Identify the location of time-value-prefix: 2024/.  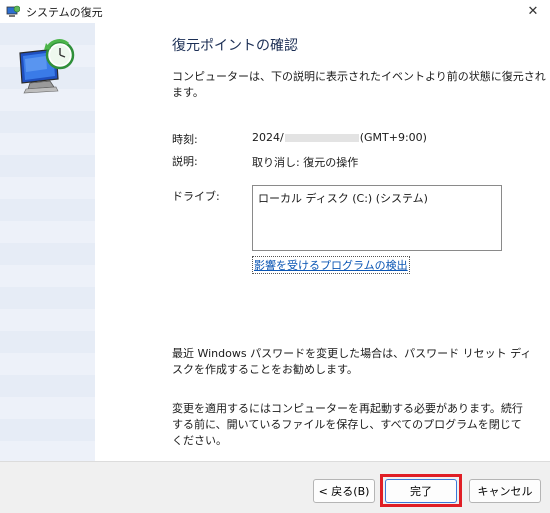
(268, 137).